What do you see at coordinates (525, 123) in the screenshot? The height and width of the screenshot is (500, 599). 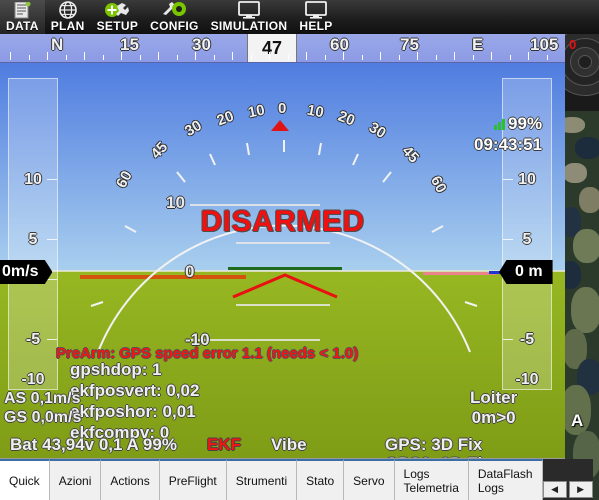 I see `signal-percent: 99%` at bounding box center [525, 123].